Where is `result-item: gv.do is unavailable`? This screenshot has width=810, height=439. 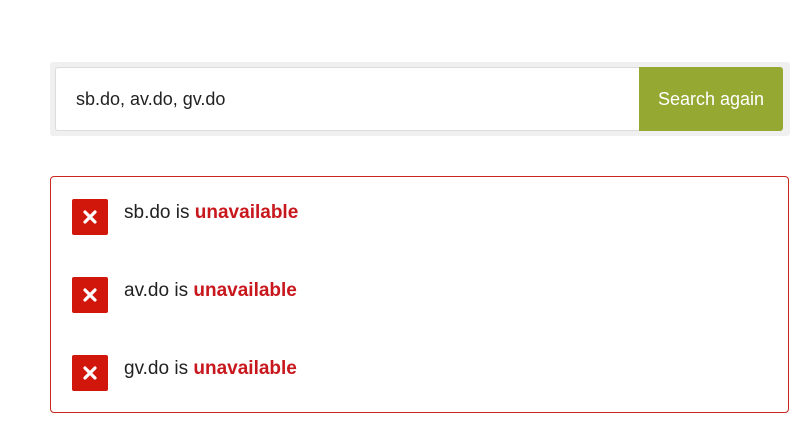
result-item: gv.do is unavailable is located at coordinates (184, 373).